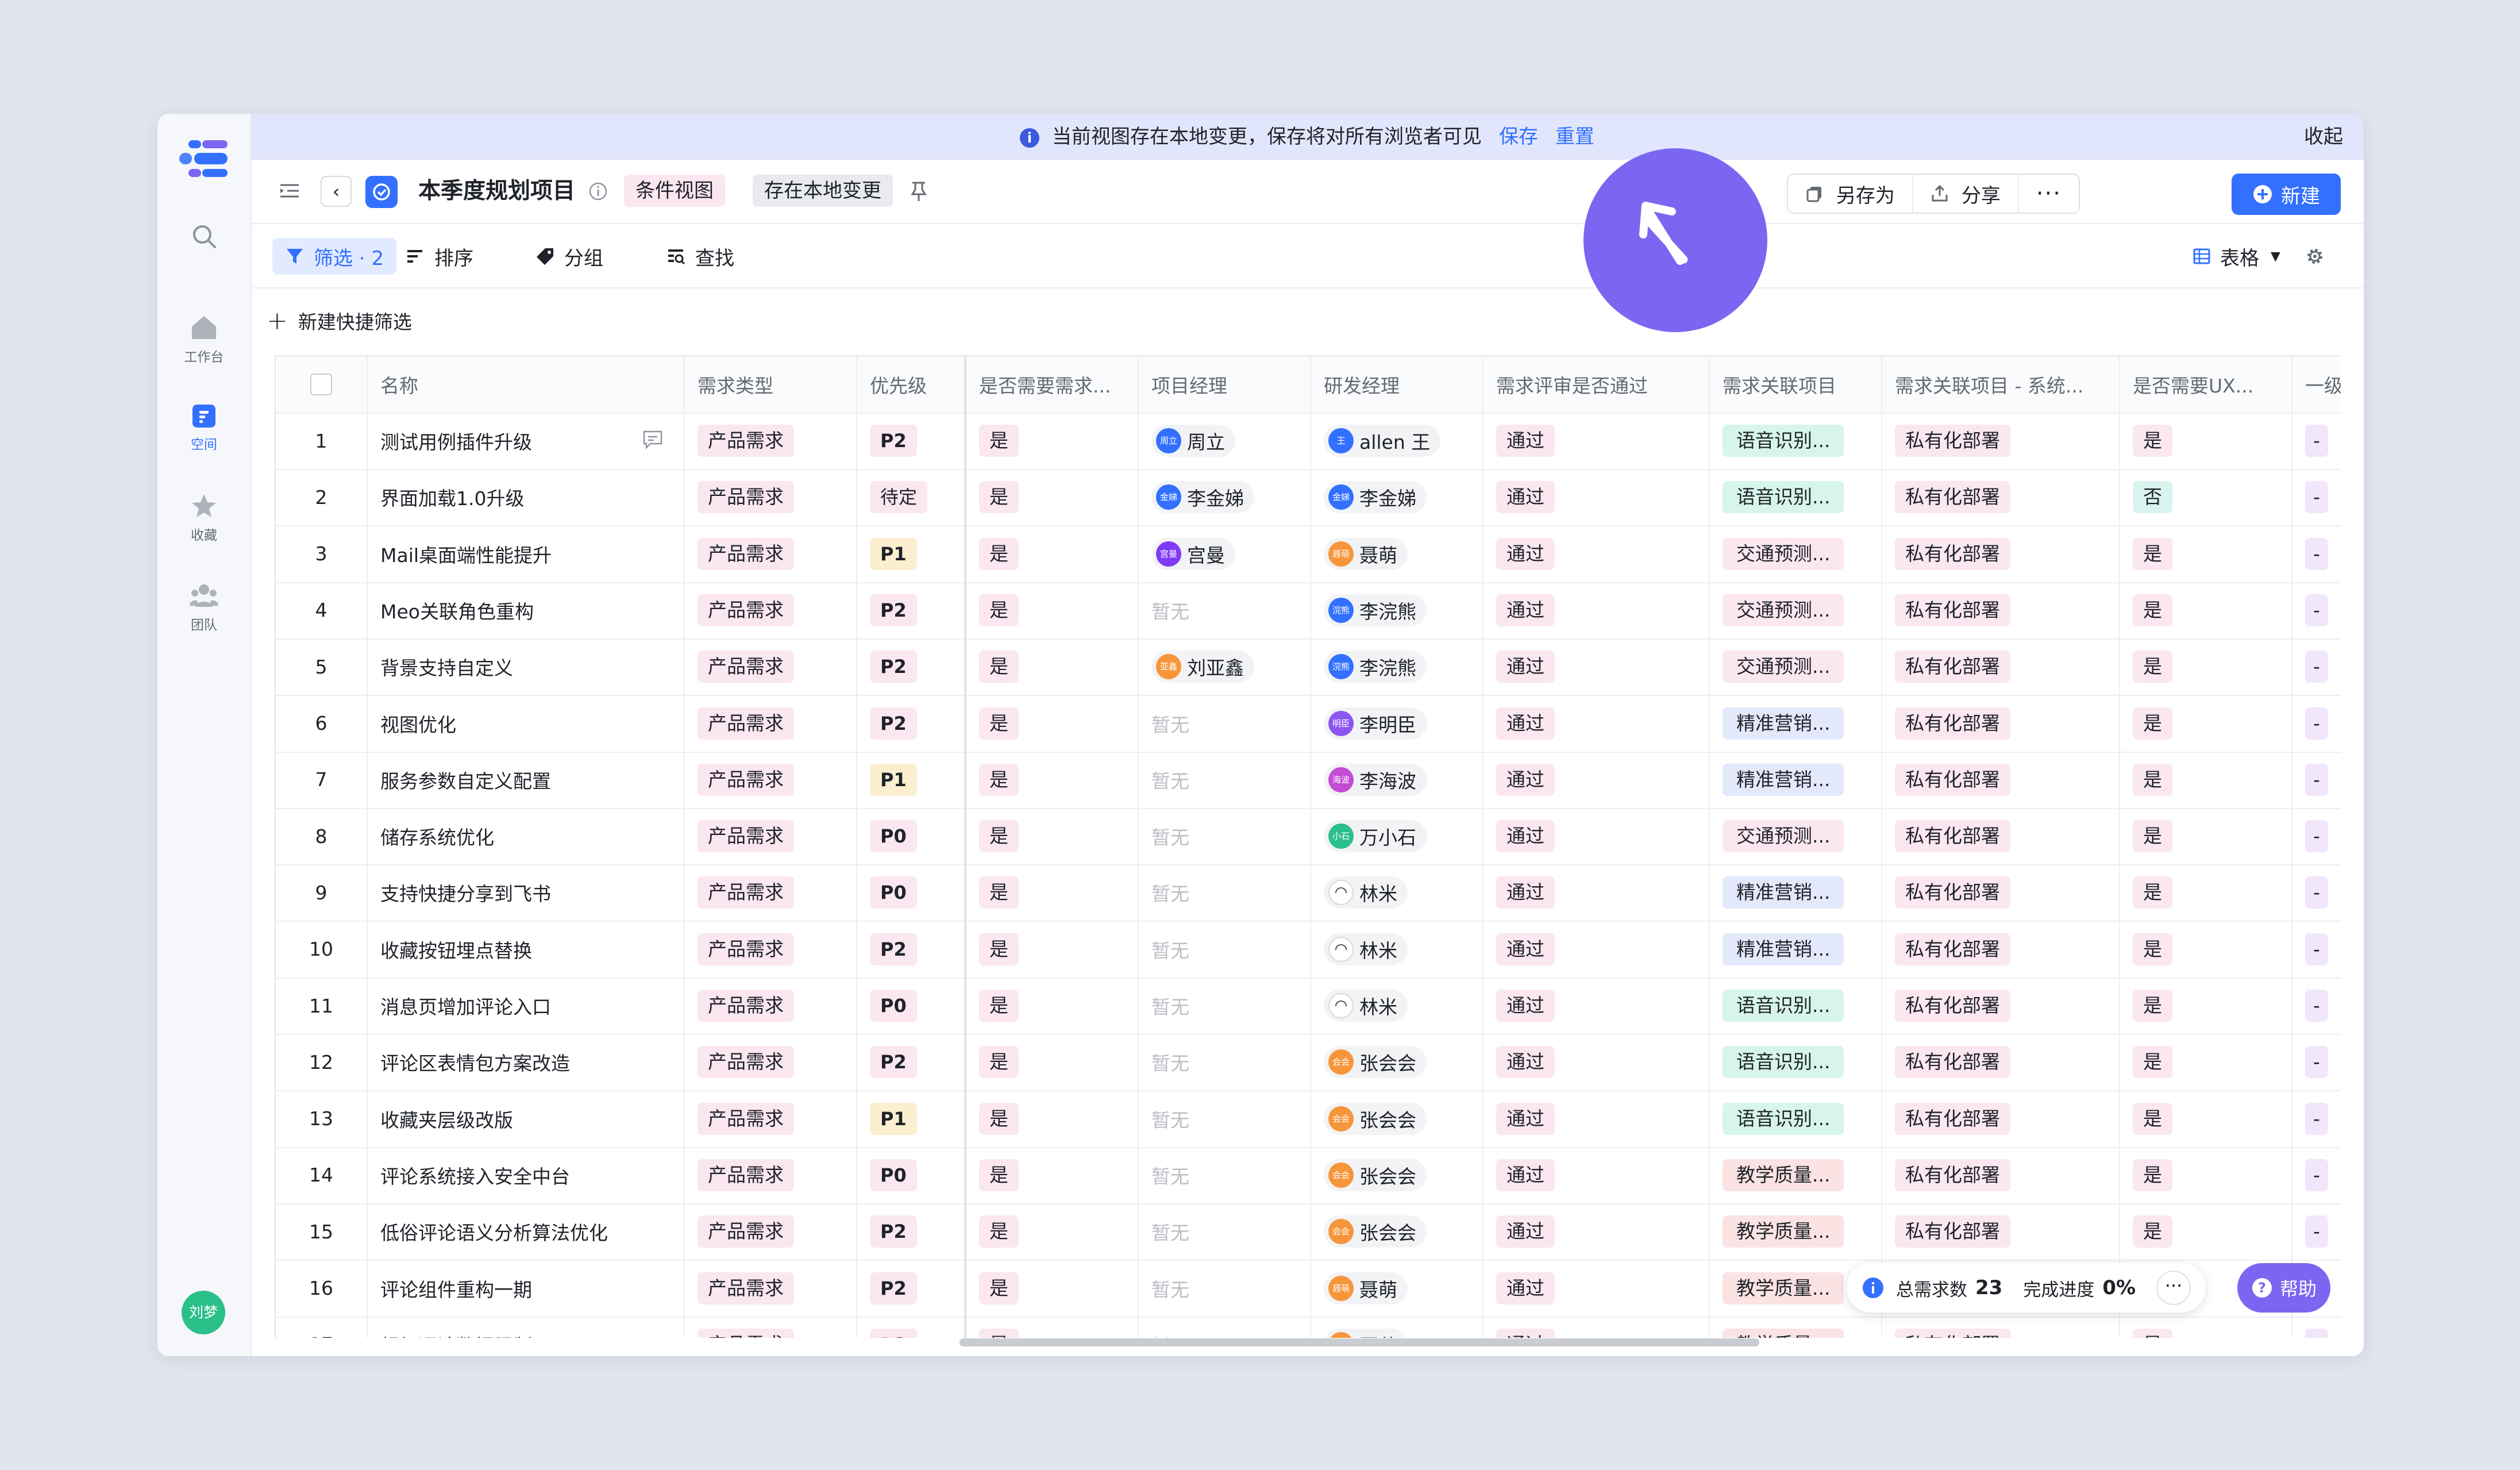 Image resolution: width=2520 pixels, height=1470 pixels. I want to click on name-cell: 消息页增加评论入口, so click(526, 1006).